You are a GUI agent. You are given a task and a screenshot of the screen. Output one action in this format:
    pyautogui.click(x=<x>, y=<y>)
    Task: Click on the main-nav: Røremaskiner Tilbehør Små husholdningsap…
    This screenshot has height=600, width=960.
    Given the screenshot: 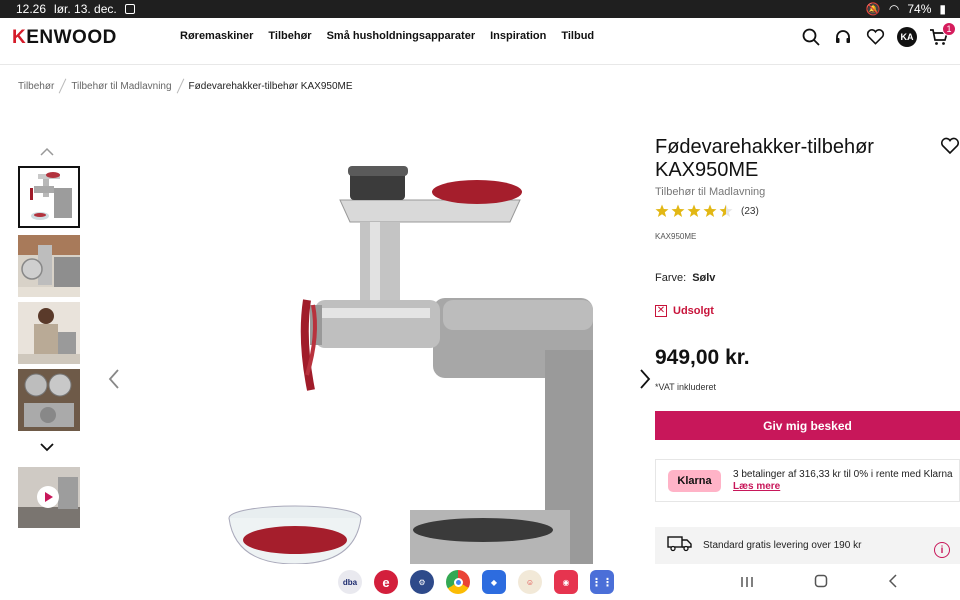 What is the action you would take?
    pyautogui.click(x=387, y=36)
    